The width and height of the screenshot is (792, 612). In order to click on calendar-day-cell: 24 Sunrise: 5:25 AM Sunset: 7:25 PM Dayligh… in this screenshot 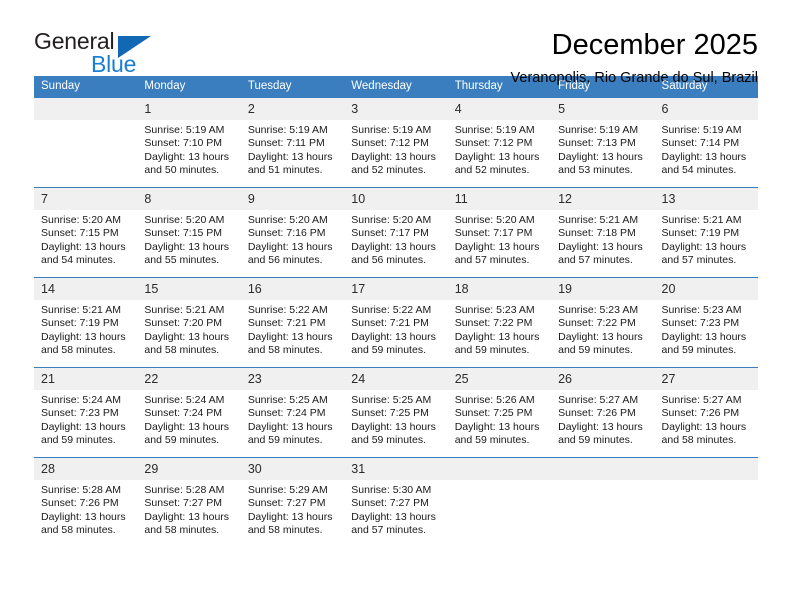, I will do `click(396, 412)`.